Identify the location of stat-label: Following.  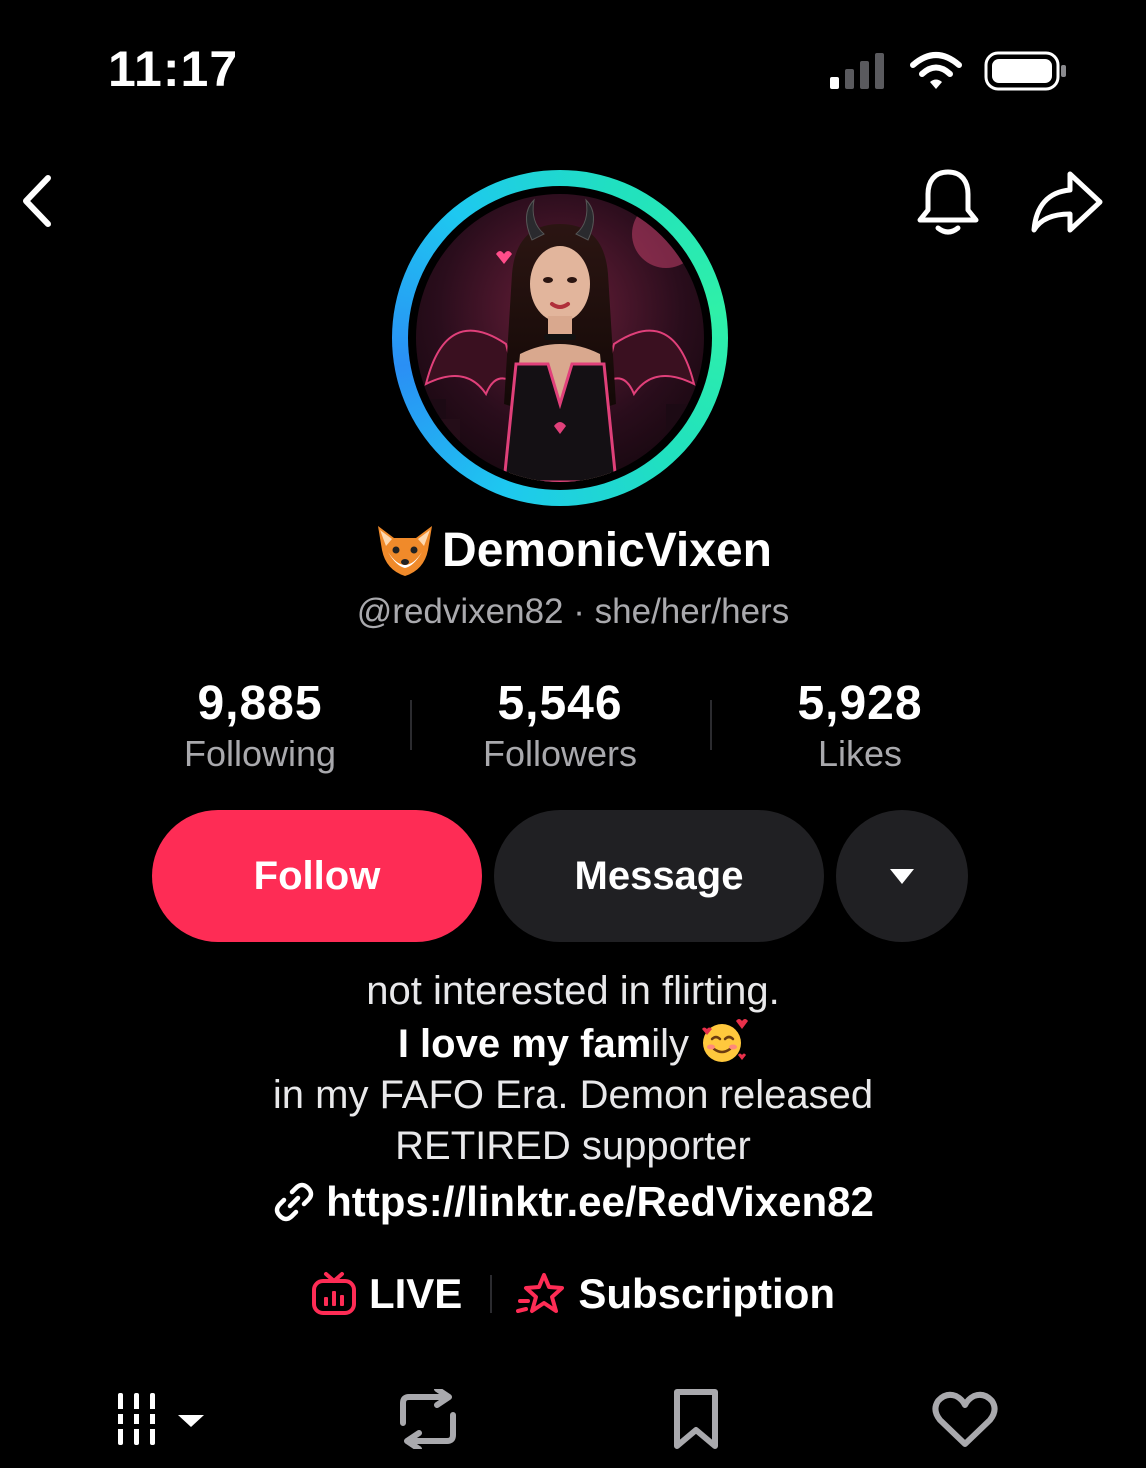
(260, 753).